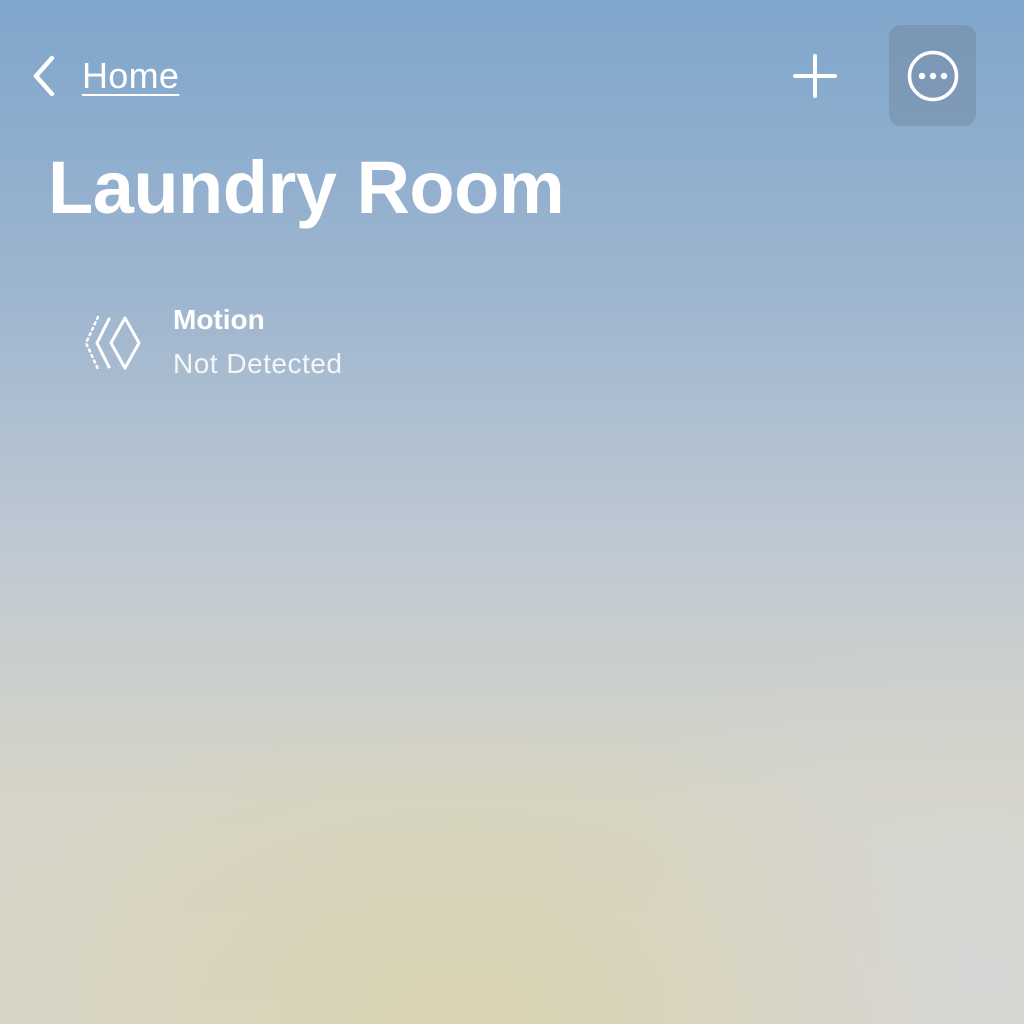 The height and width of the screenshot is (1024, 1024). What do you see at coordinates (44, 76) in the screenshot?
I see `chevron-left-icon` at bounding box center [44, 76].